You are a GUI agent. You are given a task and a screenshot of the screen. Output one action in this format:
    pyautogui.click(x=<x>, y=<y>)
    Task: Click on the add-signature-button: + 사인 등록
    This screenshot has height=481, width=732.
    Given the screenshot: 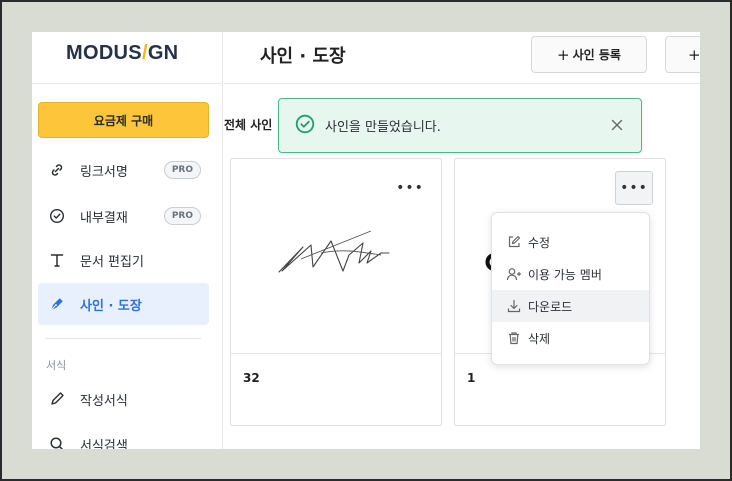 What is the action you would take?
    pyautogui.click(x=589, y=54)
    